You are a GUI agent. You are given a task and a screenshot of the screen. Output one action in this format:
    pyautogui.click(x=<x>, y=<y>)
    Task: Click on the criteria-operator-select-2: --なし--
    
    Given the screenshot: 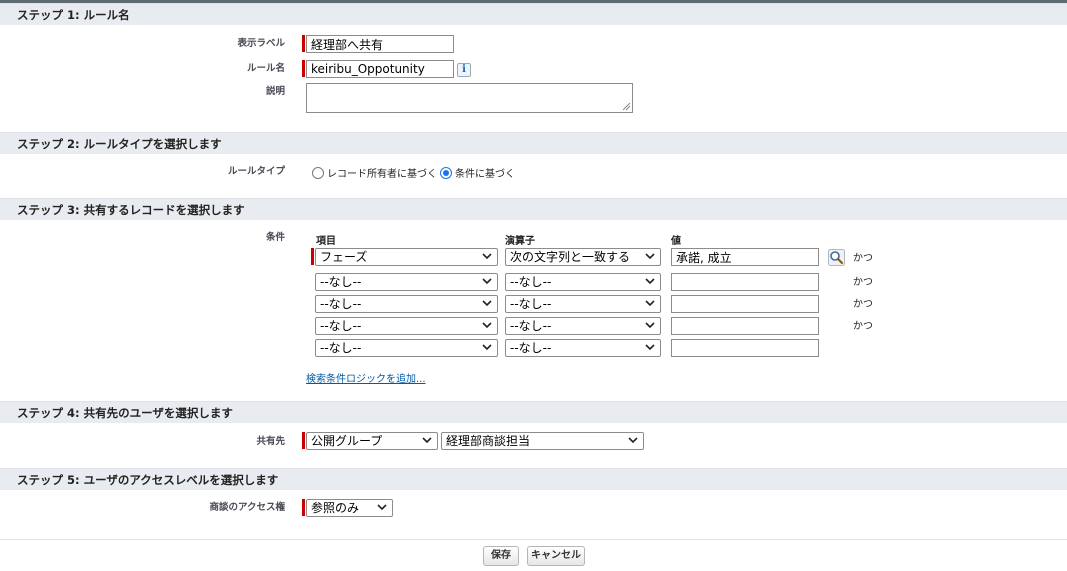 What is the action you would take?
    pyautogui.click(x=583, y=282)
    